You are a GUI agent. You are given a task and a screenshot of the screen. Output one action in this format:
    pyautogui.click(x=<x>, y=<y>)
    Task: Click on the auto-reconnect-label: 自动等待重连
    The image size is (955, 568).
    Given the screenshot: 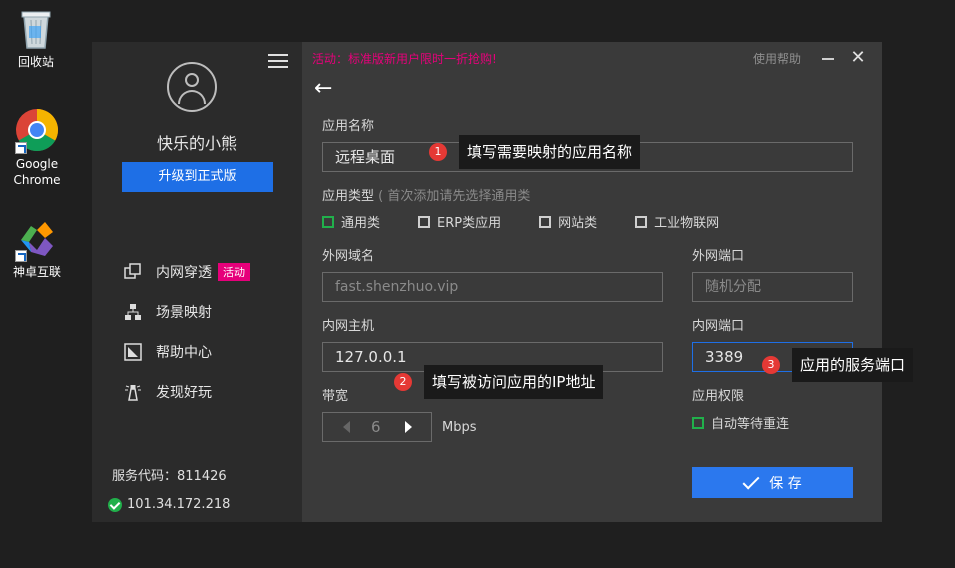 What is the action you would take?
    pyautogui.click(x=750, y=424)
    